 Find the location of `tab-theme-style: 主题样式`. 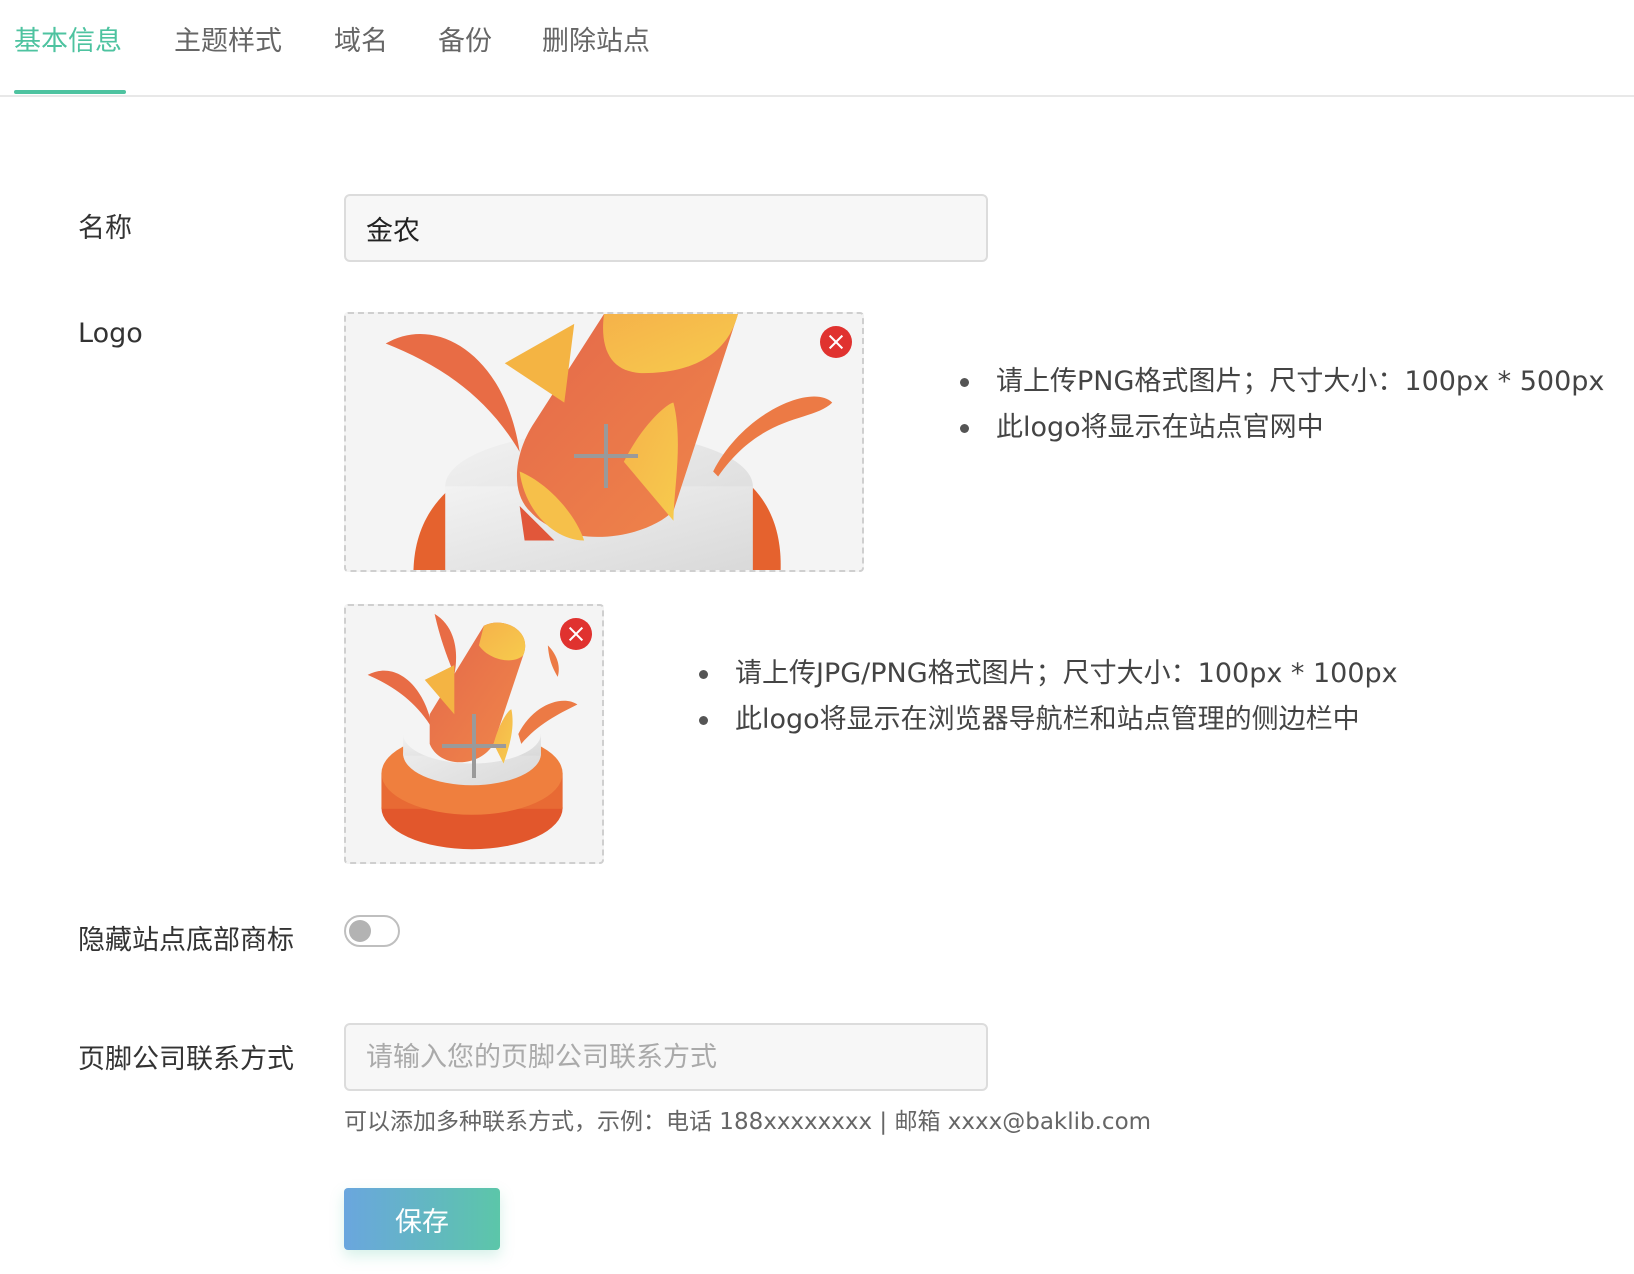

tab-theme-style: 主题样式 is located at coordinates (228, 42).